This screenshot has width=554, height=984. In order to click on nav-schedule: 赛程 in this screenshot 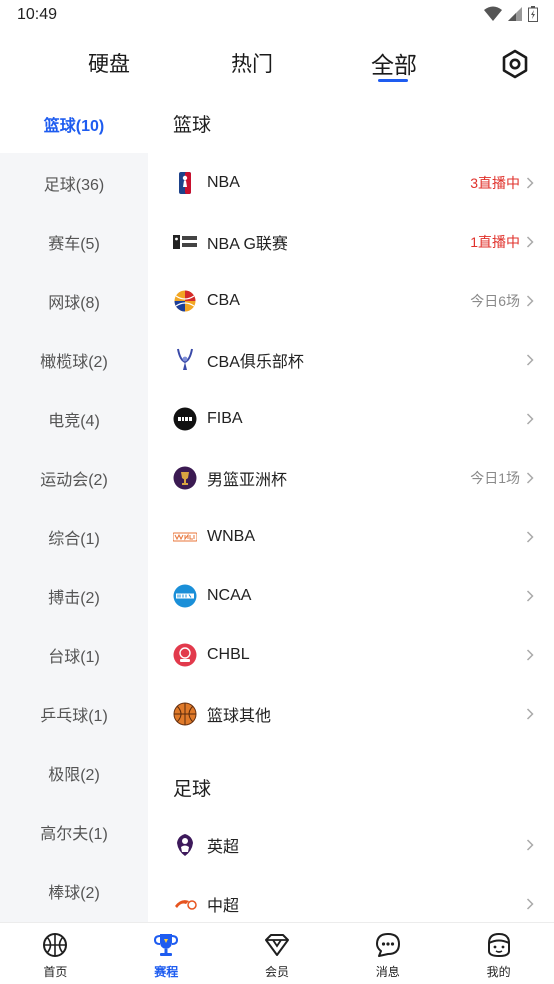, I will do `click(166, 953)`.